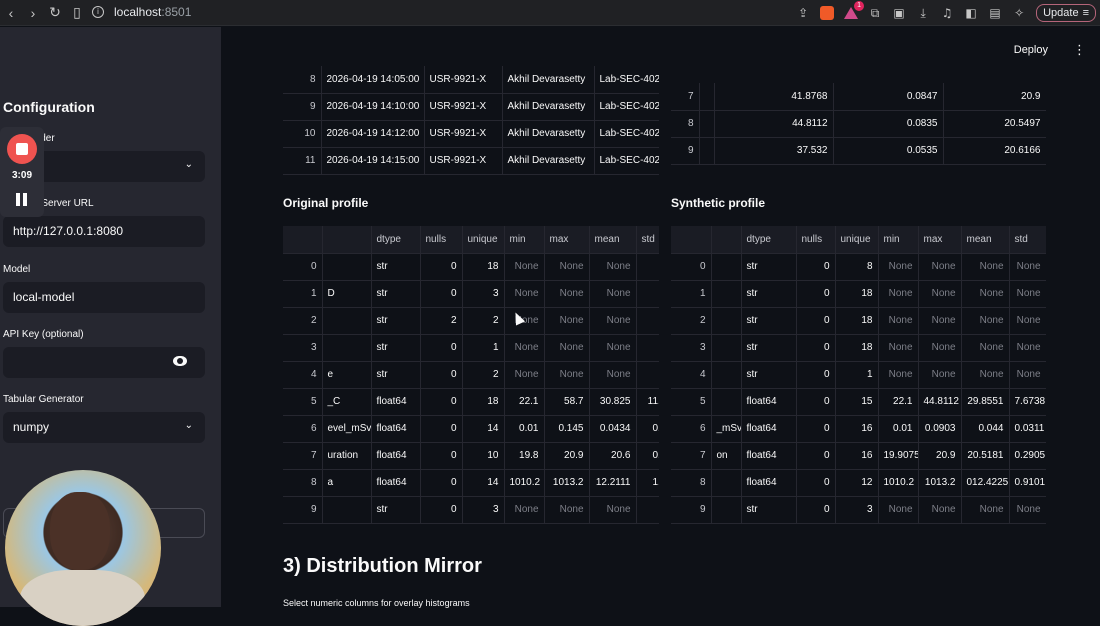 This screenshot has height=626, width=1100. Describe the element at coordinates (104, 297) in the screenshot. I see `model-input: local-model` at that location.